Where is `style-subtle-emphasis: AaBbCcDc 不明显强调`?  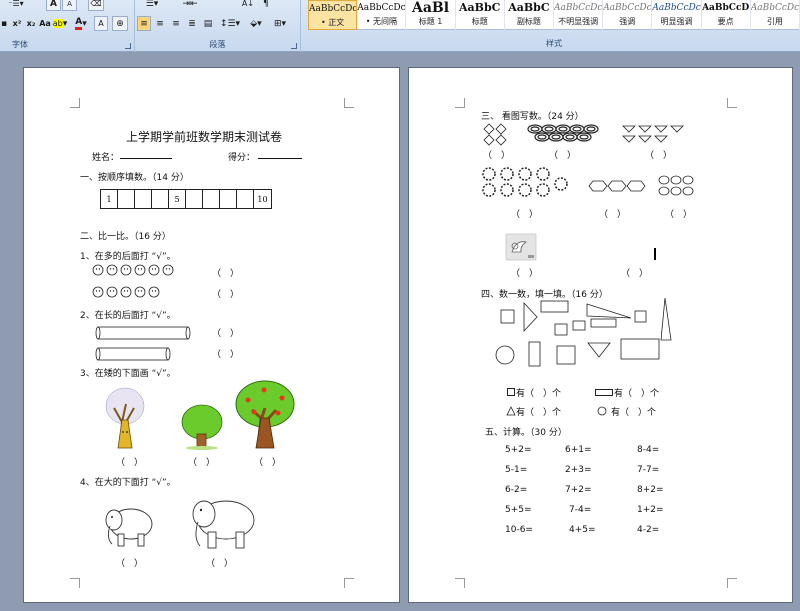
style-subtle-emphasis: AaBbCcDc 不明显强调 is located at coordinates (579, 15).